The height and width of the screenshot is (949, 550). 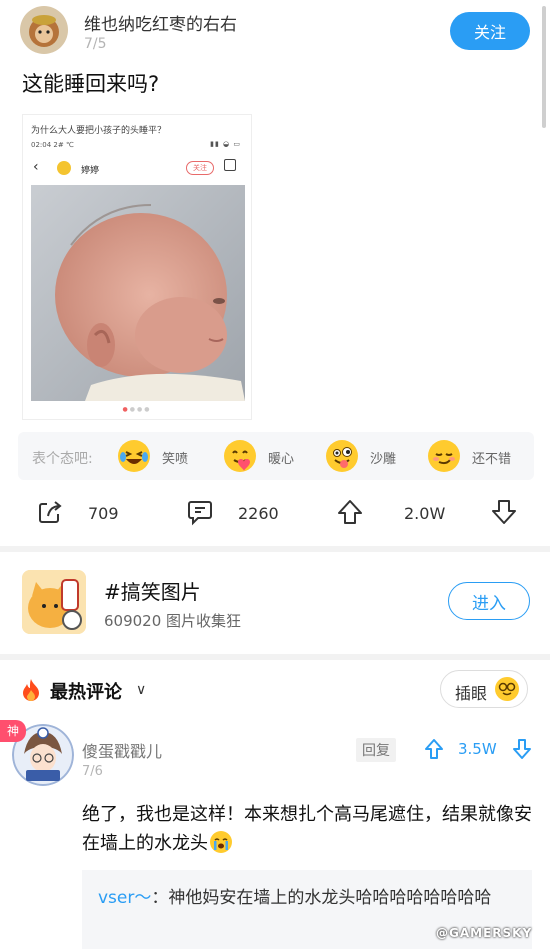 I want to click on reaction-label: 沙雕, so click(x=383, y=459).